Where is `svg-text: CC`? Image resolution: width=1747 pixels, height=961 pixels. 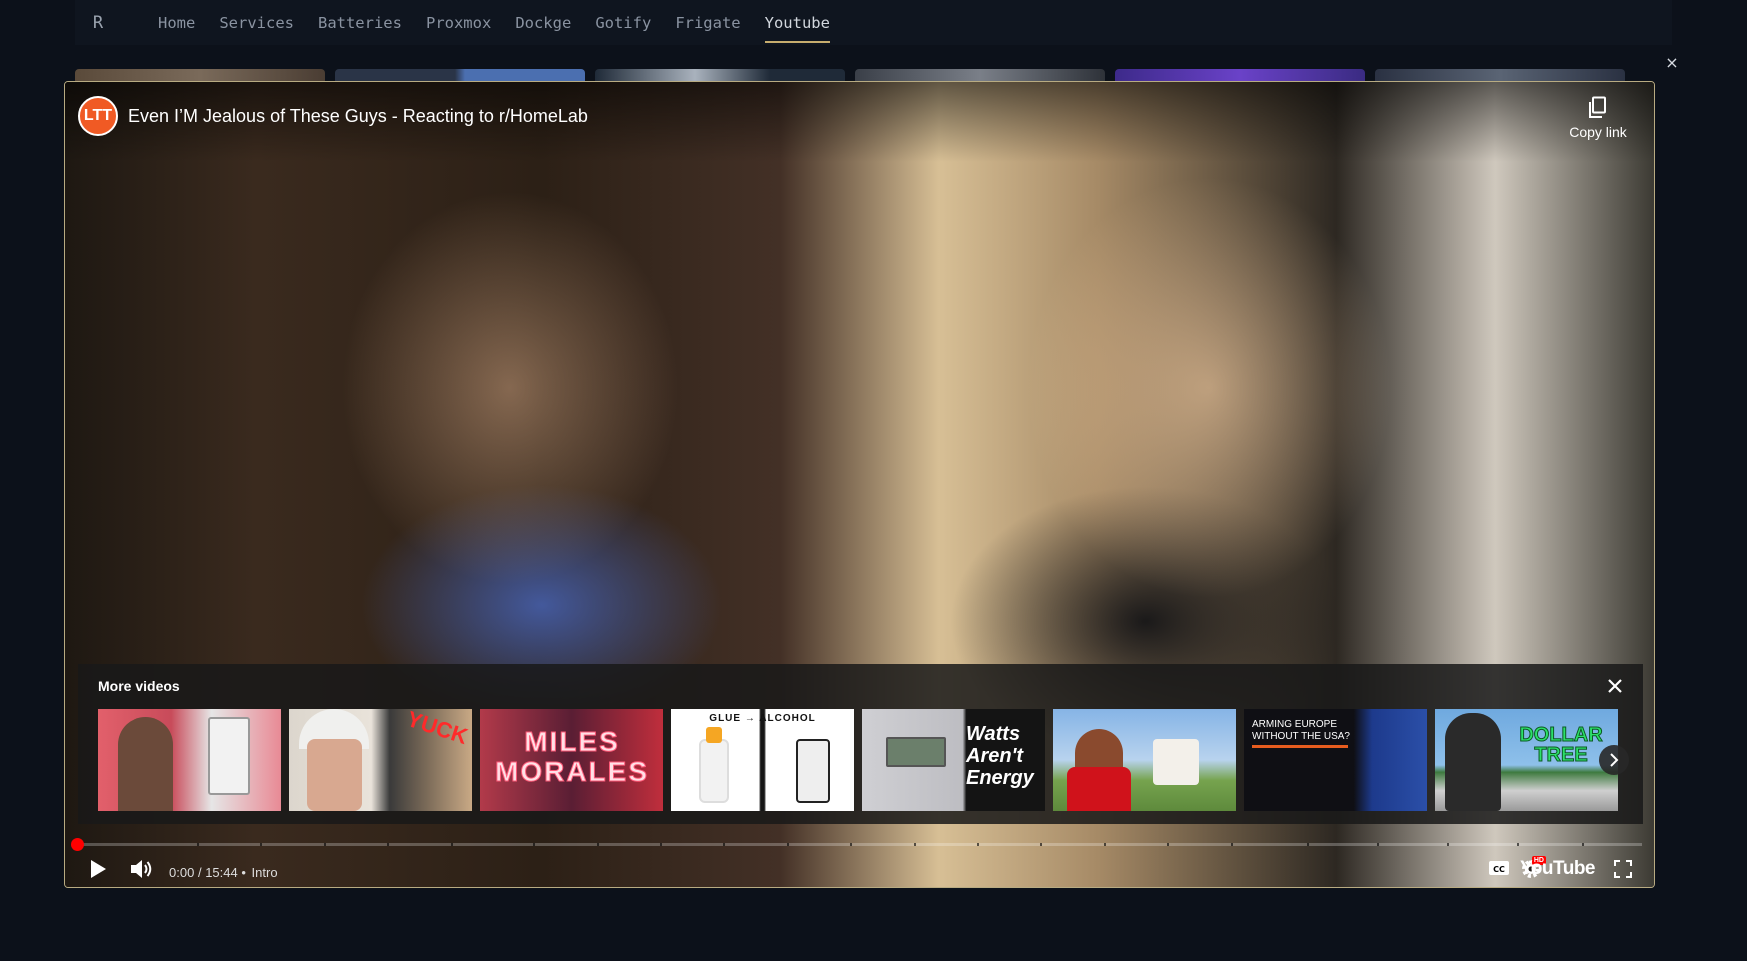
svg-text: CC is located at coordinates (1499, 869).